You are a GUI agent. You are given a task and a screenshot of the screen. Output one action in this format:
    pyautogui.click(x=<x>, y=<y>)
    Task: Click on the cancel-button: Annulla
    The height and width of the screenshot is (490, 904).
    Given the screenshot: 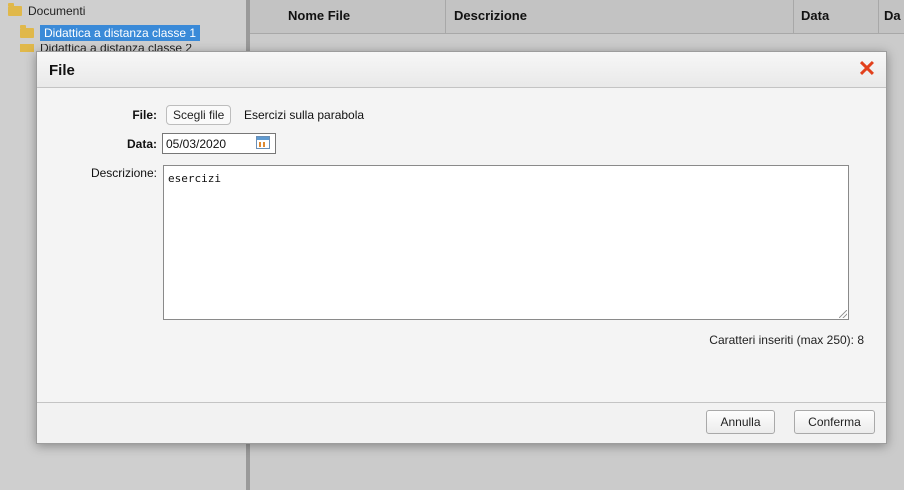 What is the action you would take?
    pyautogui.click(x=740, y=422)
    